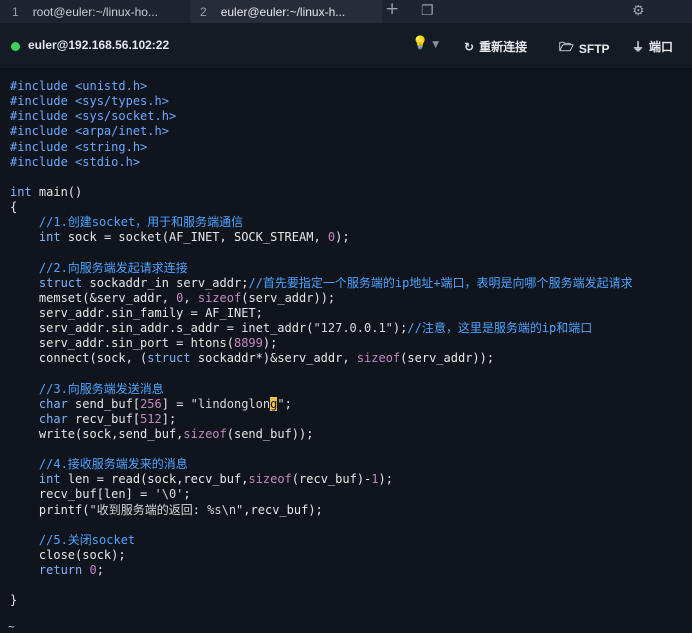  Describe the element at coordinates (500, 328) in the screenshot. I see `code-comment: //注意，这里是服务端的ip和端口` at that location.